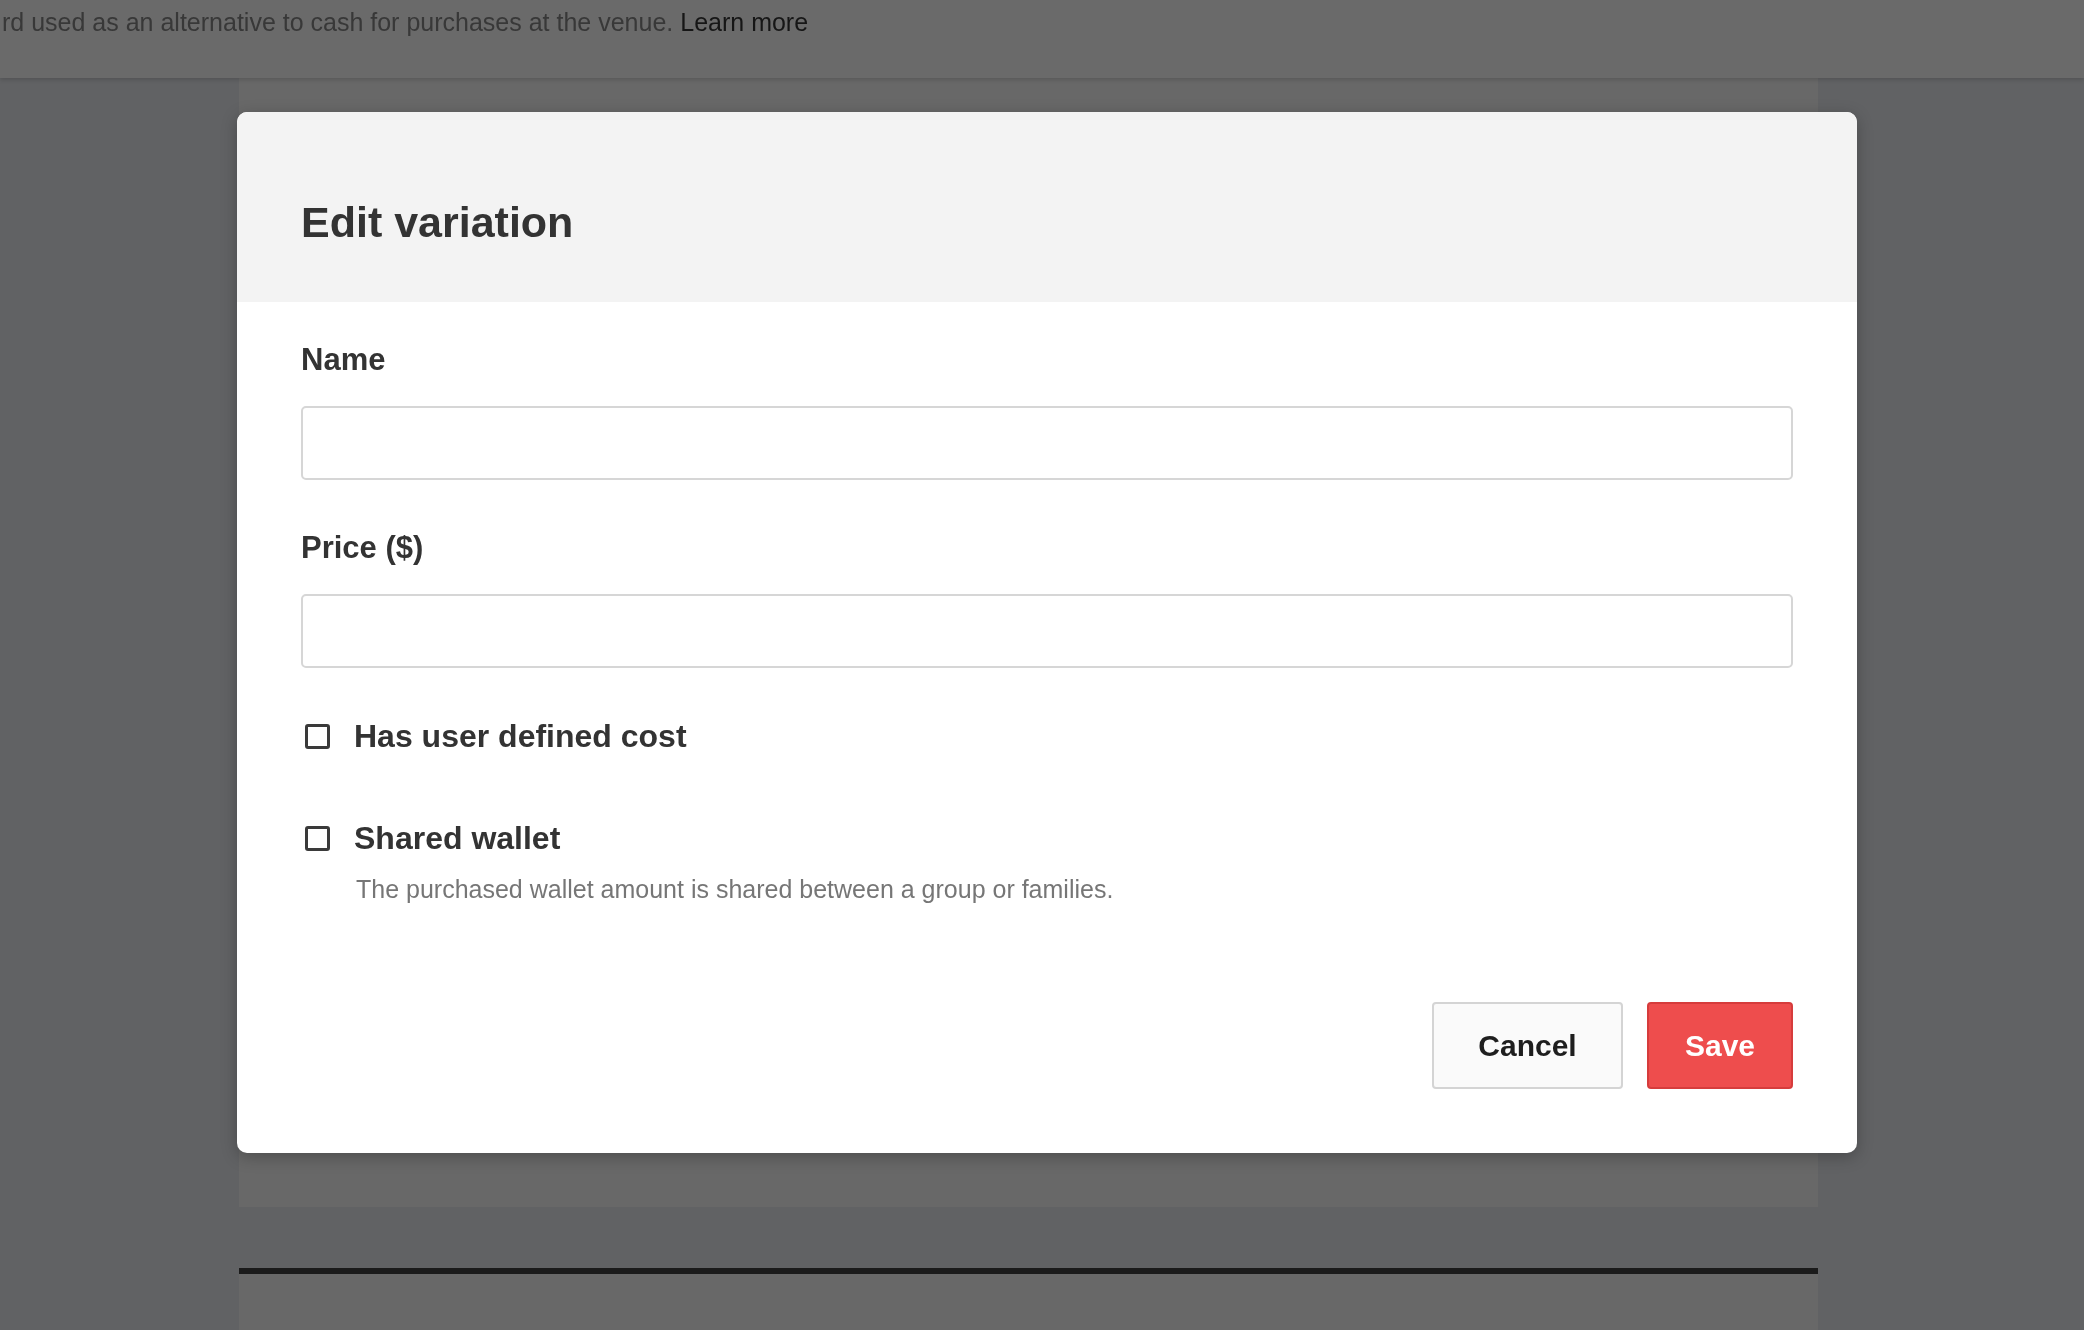  Describe the element at coordinates (1527, 1045) in the screenshot. I see `cancel-button: Cancel` at that location.